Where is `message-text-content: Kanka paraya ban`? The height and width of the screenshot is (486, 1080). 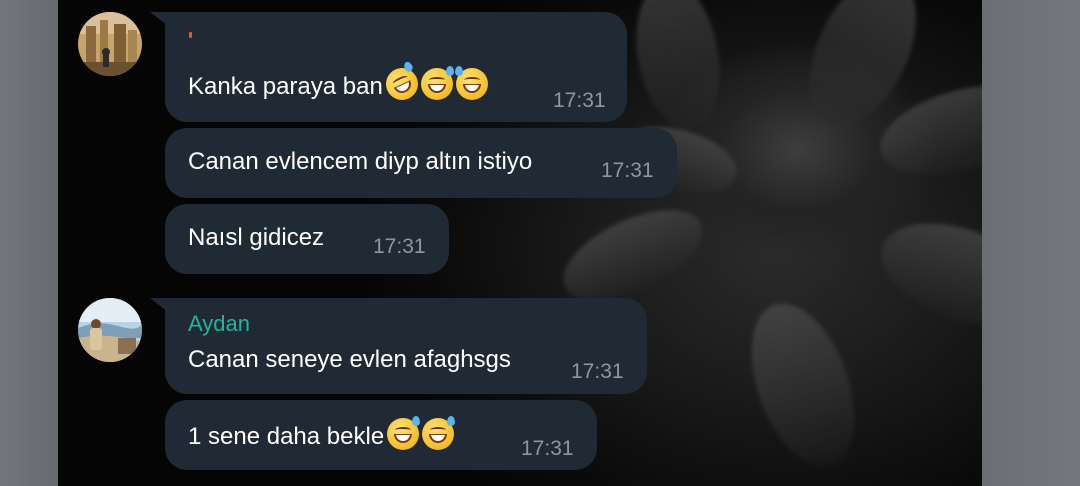 message-text-content: Kanka paraya ban is located at coordinates (285, 86).